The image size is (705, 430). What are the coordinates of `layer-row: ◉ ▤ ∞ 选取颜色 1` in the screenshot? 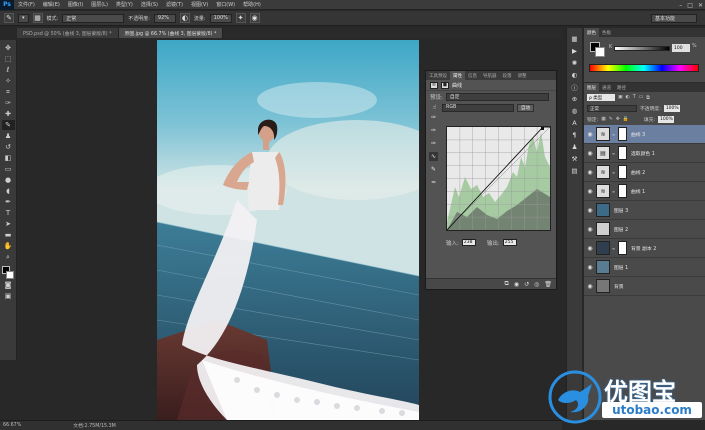 It's located at (644, 153).